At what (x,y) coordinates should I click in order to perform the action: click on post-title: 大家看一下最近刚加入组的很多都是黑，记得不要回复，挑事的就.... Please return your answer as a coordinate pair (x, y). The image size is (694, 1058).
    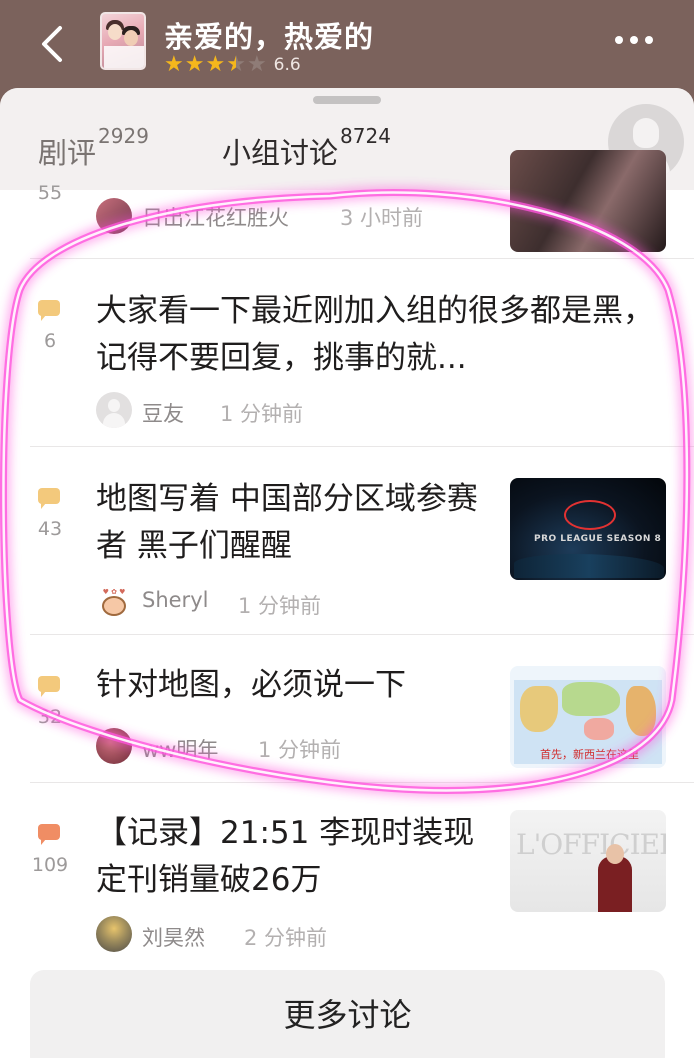
    Looking at the image, I should click on (381, 335).